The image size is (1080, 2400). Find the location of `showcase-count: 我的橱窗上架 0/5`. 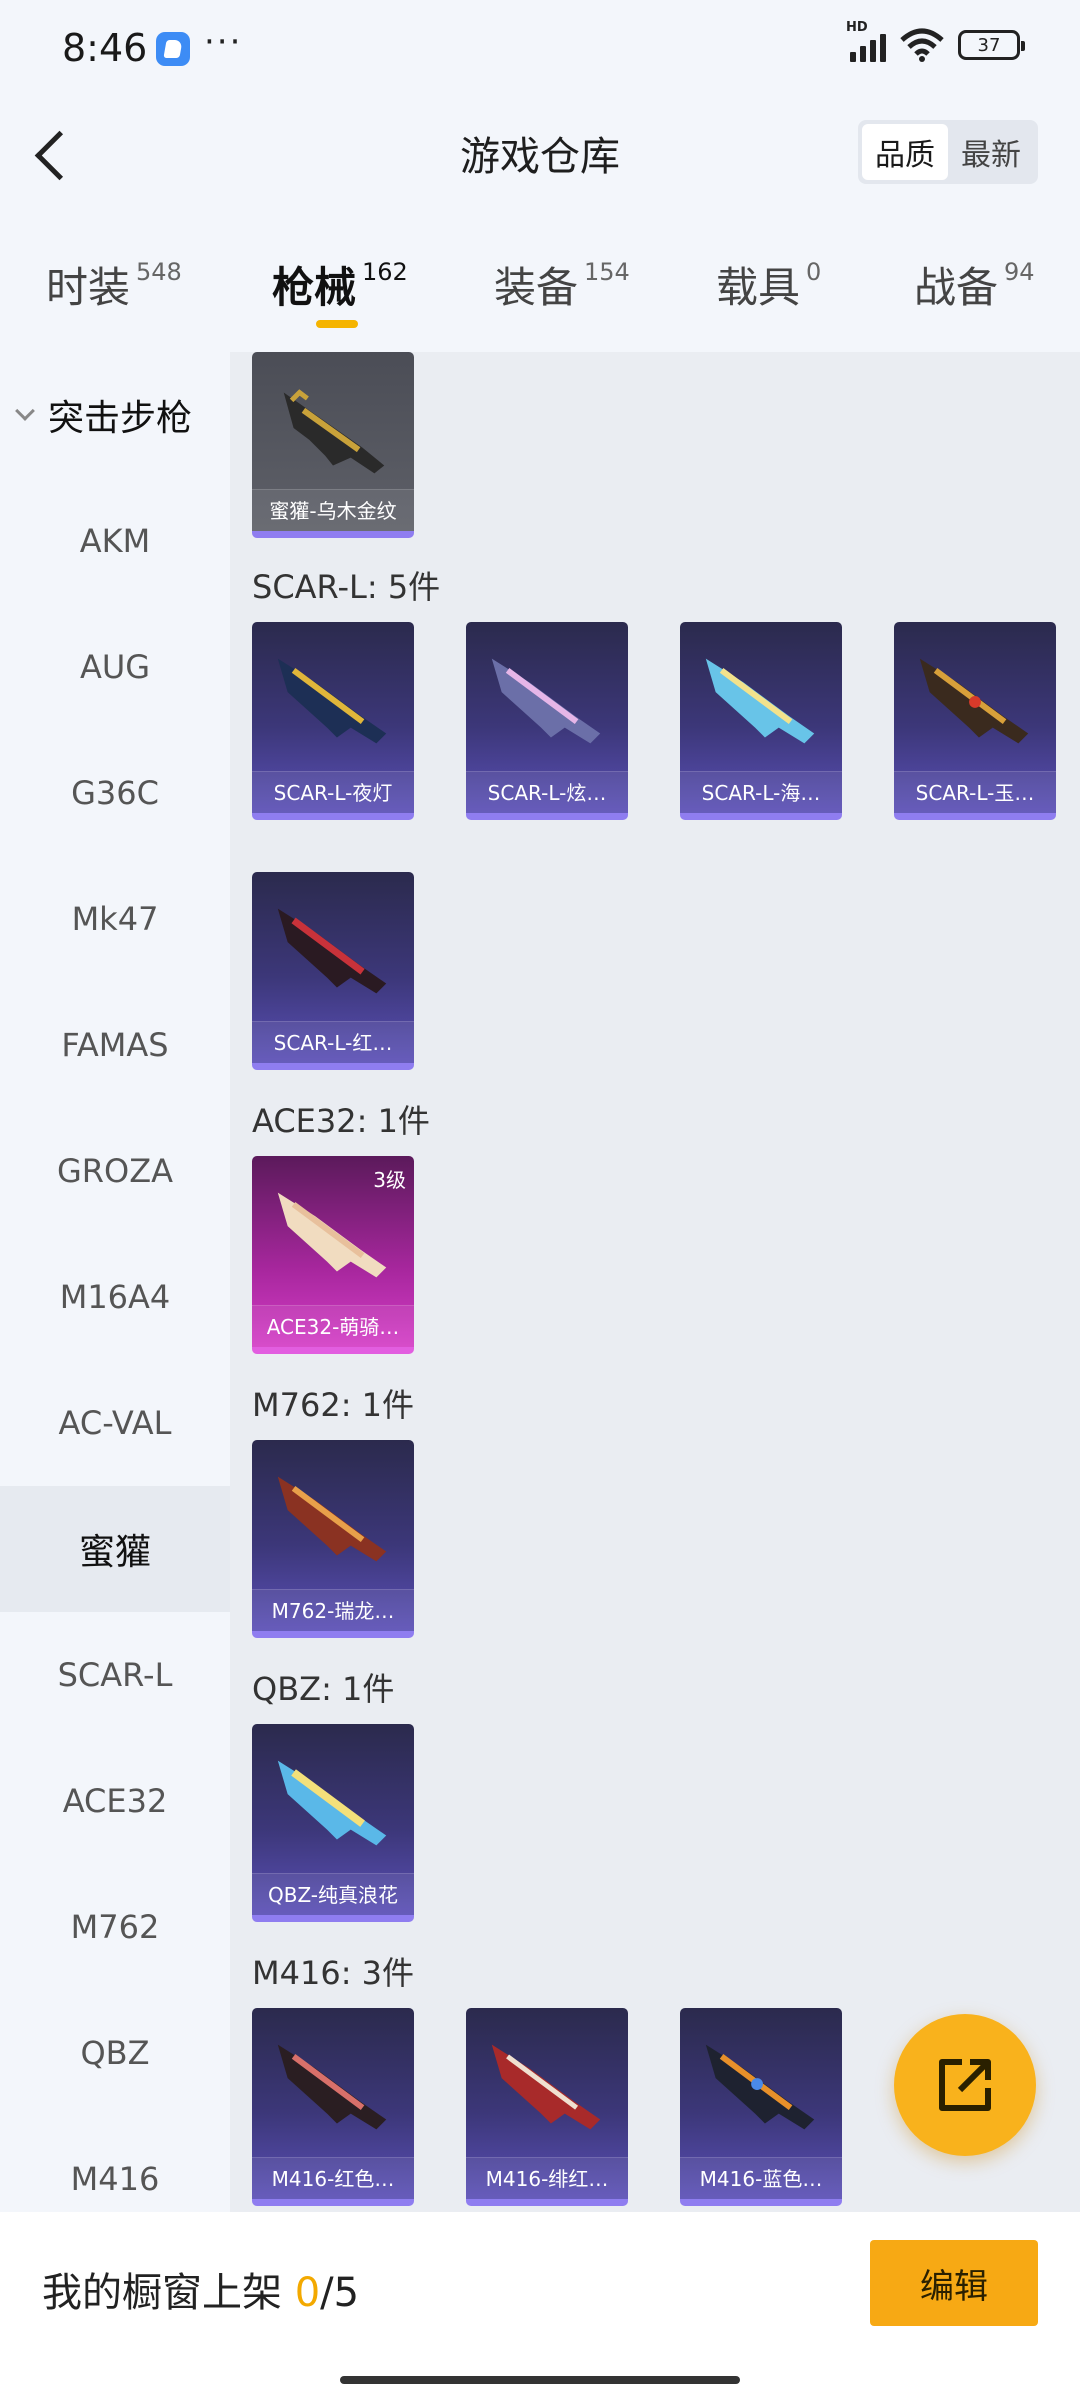

showcase-count: 我的橱窗上架 0/5 is located at coordinates (201, 2293).